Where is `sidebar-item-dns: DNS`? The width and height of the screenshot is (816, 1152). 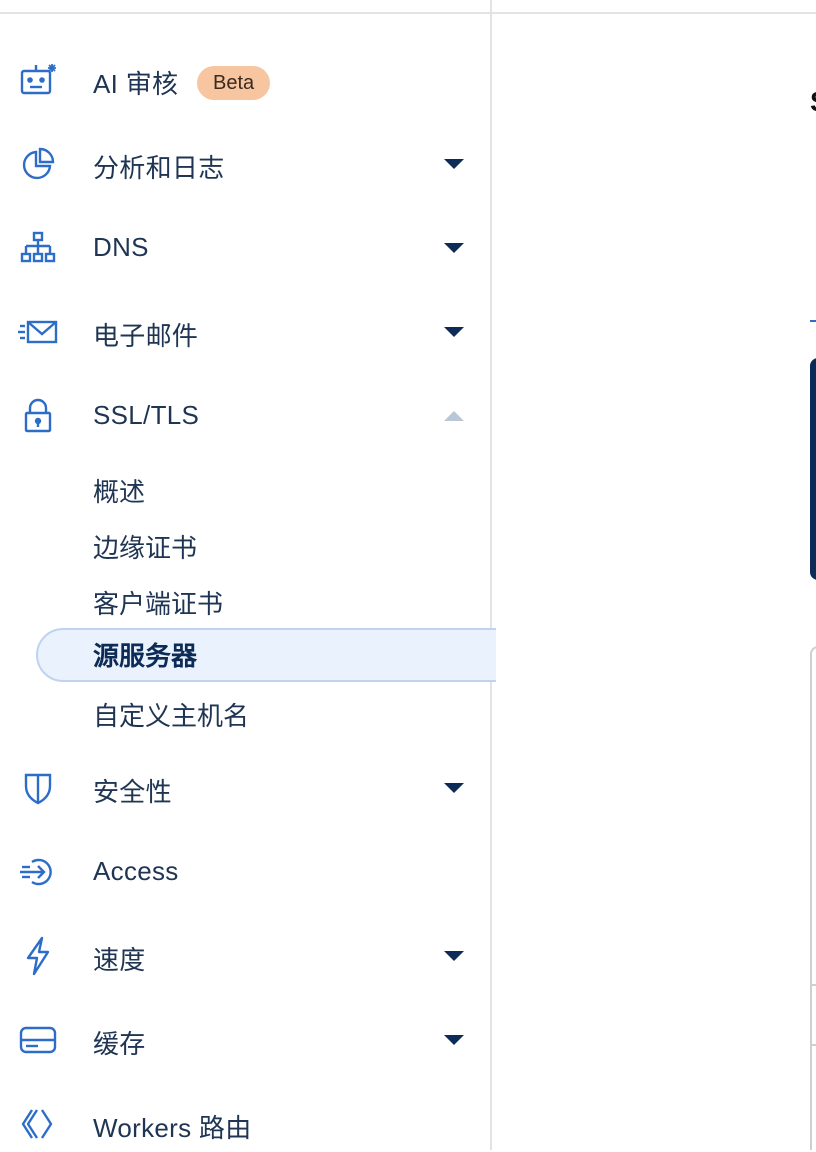
sidebar-item-dns: DNS is located at coordinates (245, 248).